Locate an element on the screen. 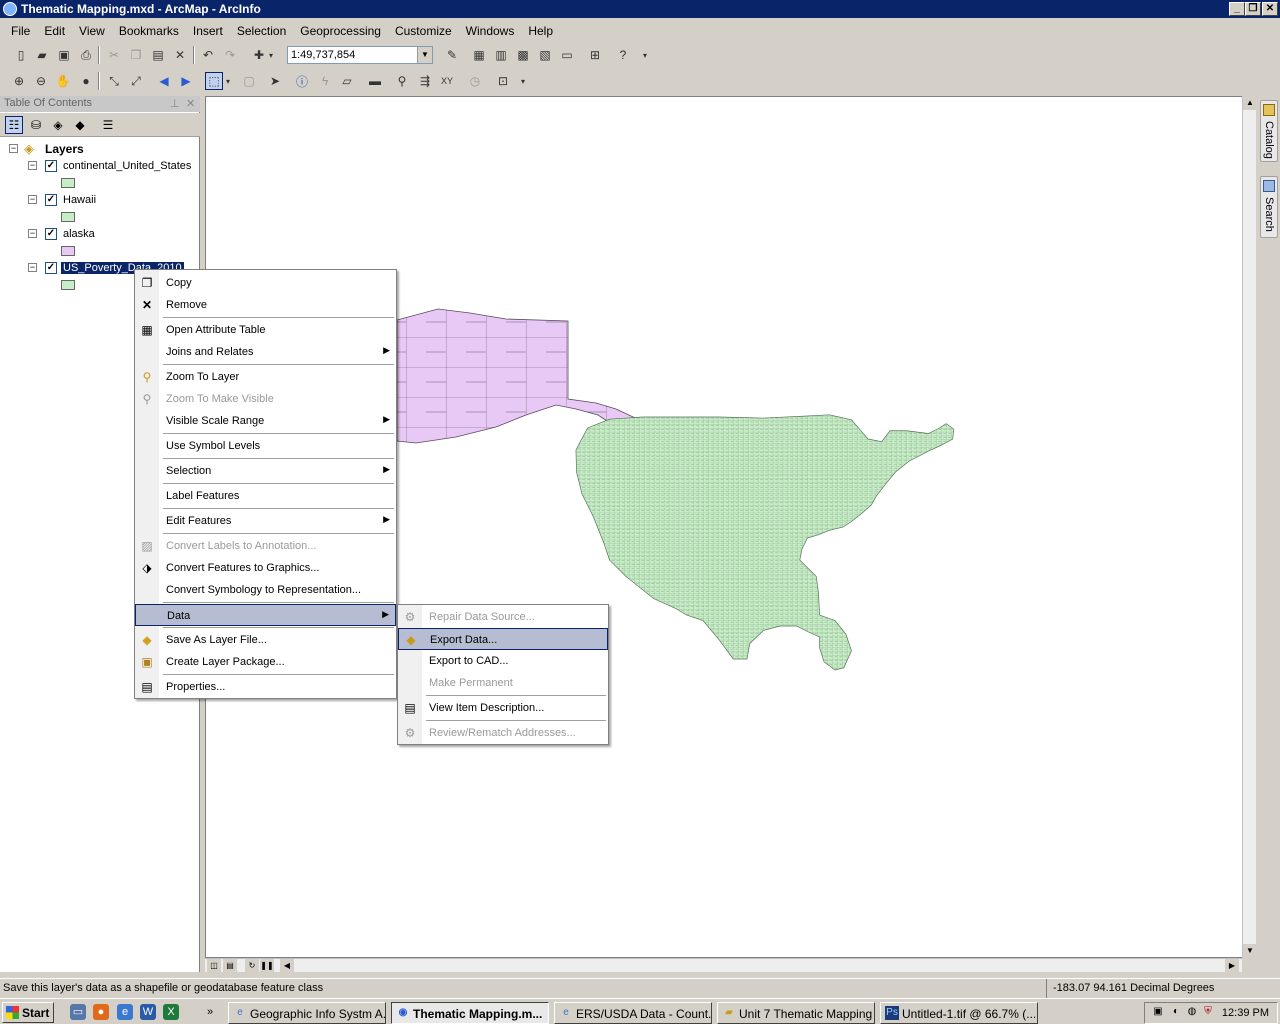 The image size is (1280, 1024). search-window-icon: ▩ is located at coordinates (523, 55).